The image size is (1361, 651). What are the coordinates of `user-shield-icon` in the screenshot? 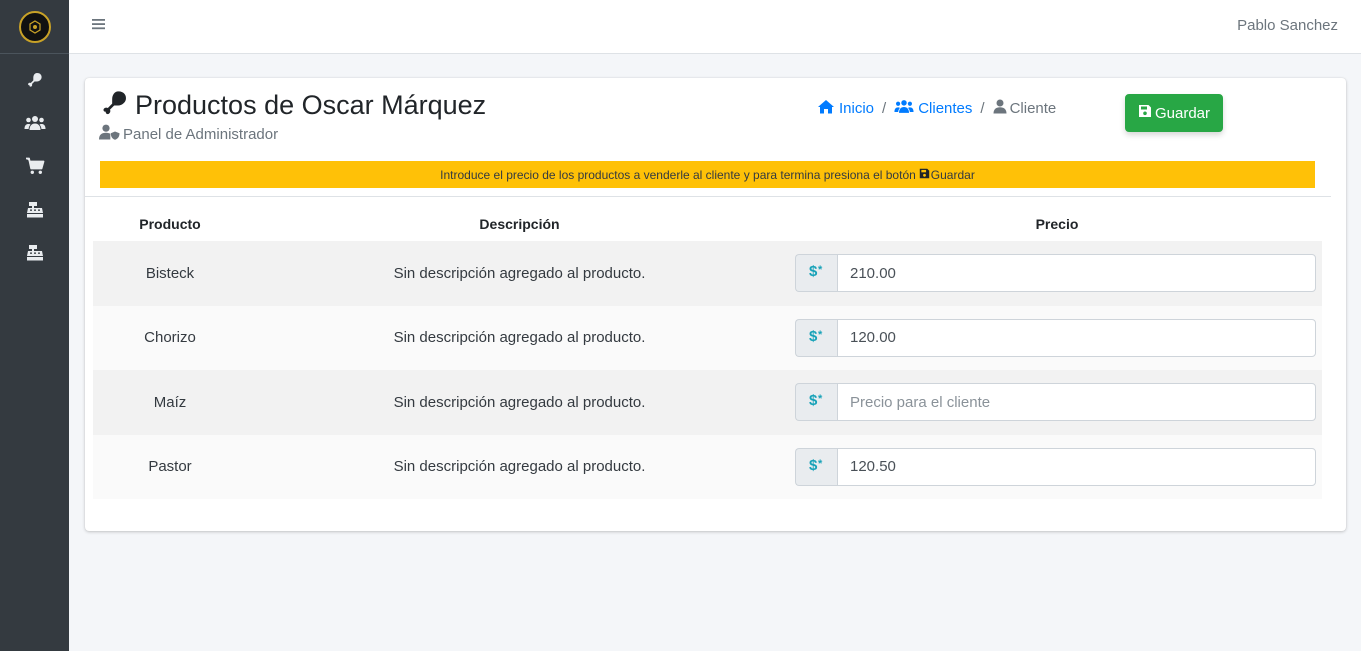 It's located at (109, 134).